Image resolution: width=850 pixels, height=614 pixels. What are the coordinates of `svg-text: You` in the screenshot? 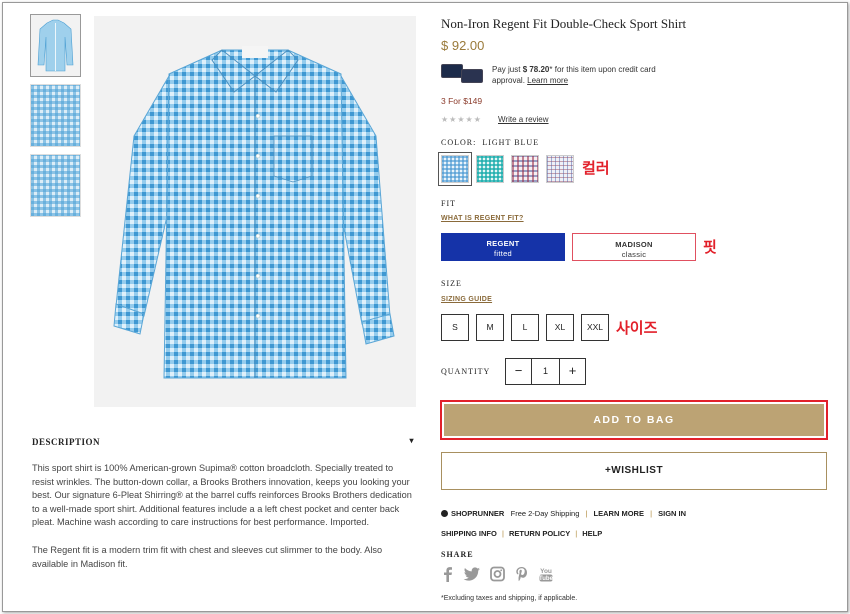 It's located at (546, 571).